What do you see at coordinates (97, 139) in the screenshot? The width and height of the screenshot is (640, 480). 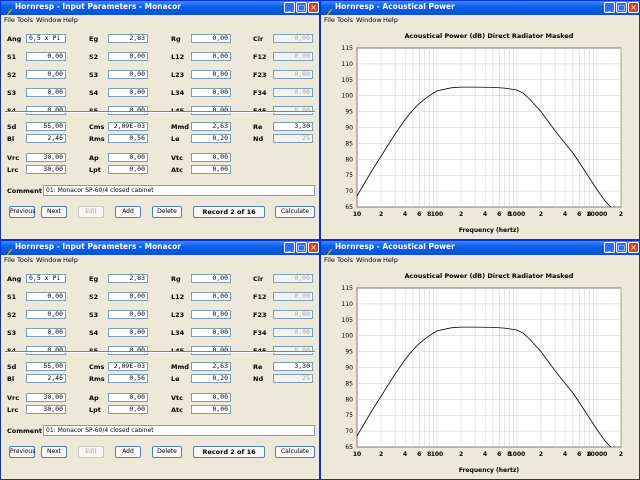 I see `param-label-rms: Rms` at bounding box center [97, 139].